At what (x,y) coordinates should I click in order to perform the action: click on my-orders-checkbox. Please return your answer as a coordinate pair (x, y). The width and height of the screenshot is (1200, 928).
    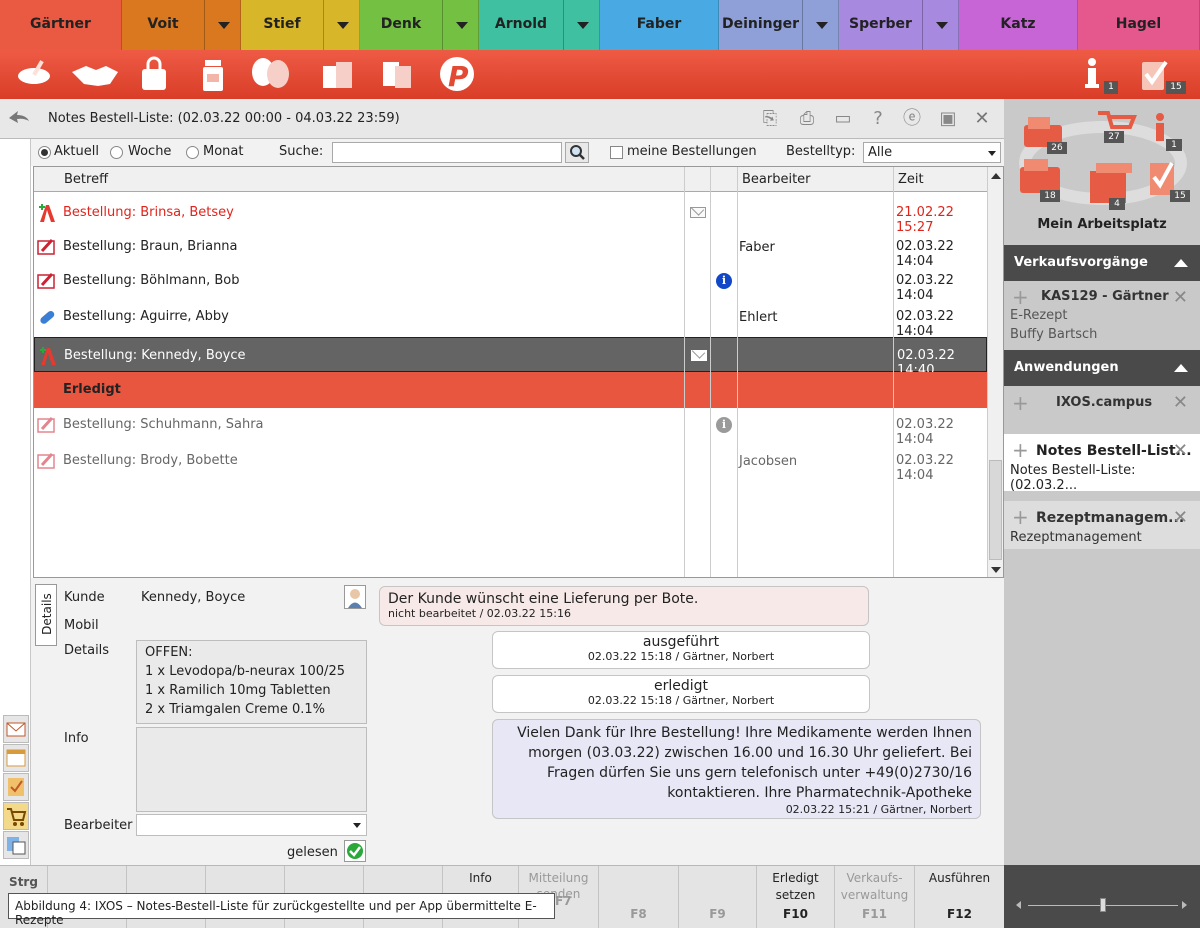
    Looking at the image, I should click on (616, 152).